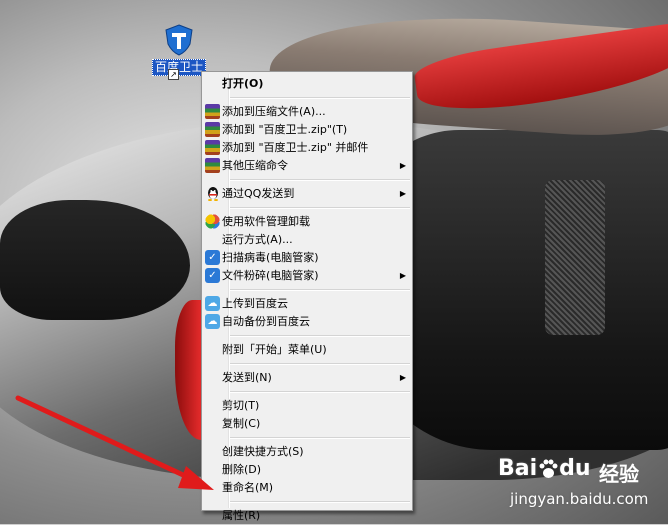 This screenshot has width=668, height=525. Describe the element at coordinates (114, 442) in the screenshot. I see `red-annotation-arrow` at that location.